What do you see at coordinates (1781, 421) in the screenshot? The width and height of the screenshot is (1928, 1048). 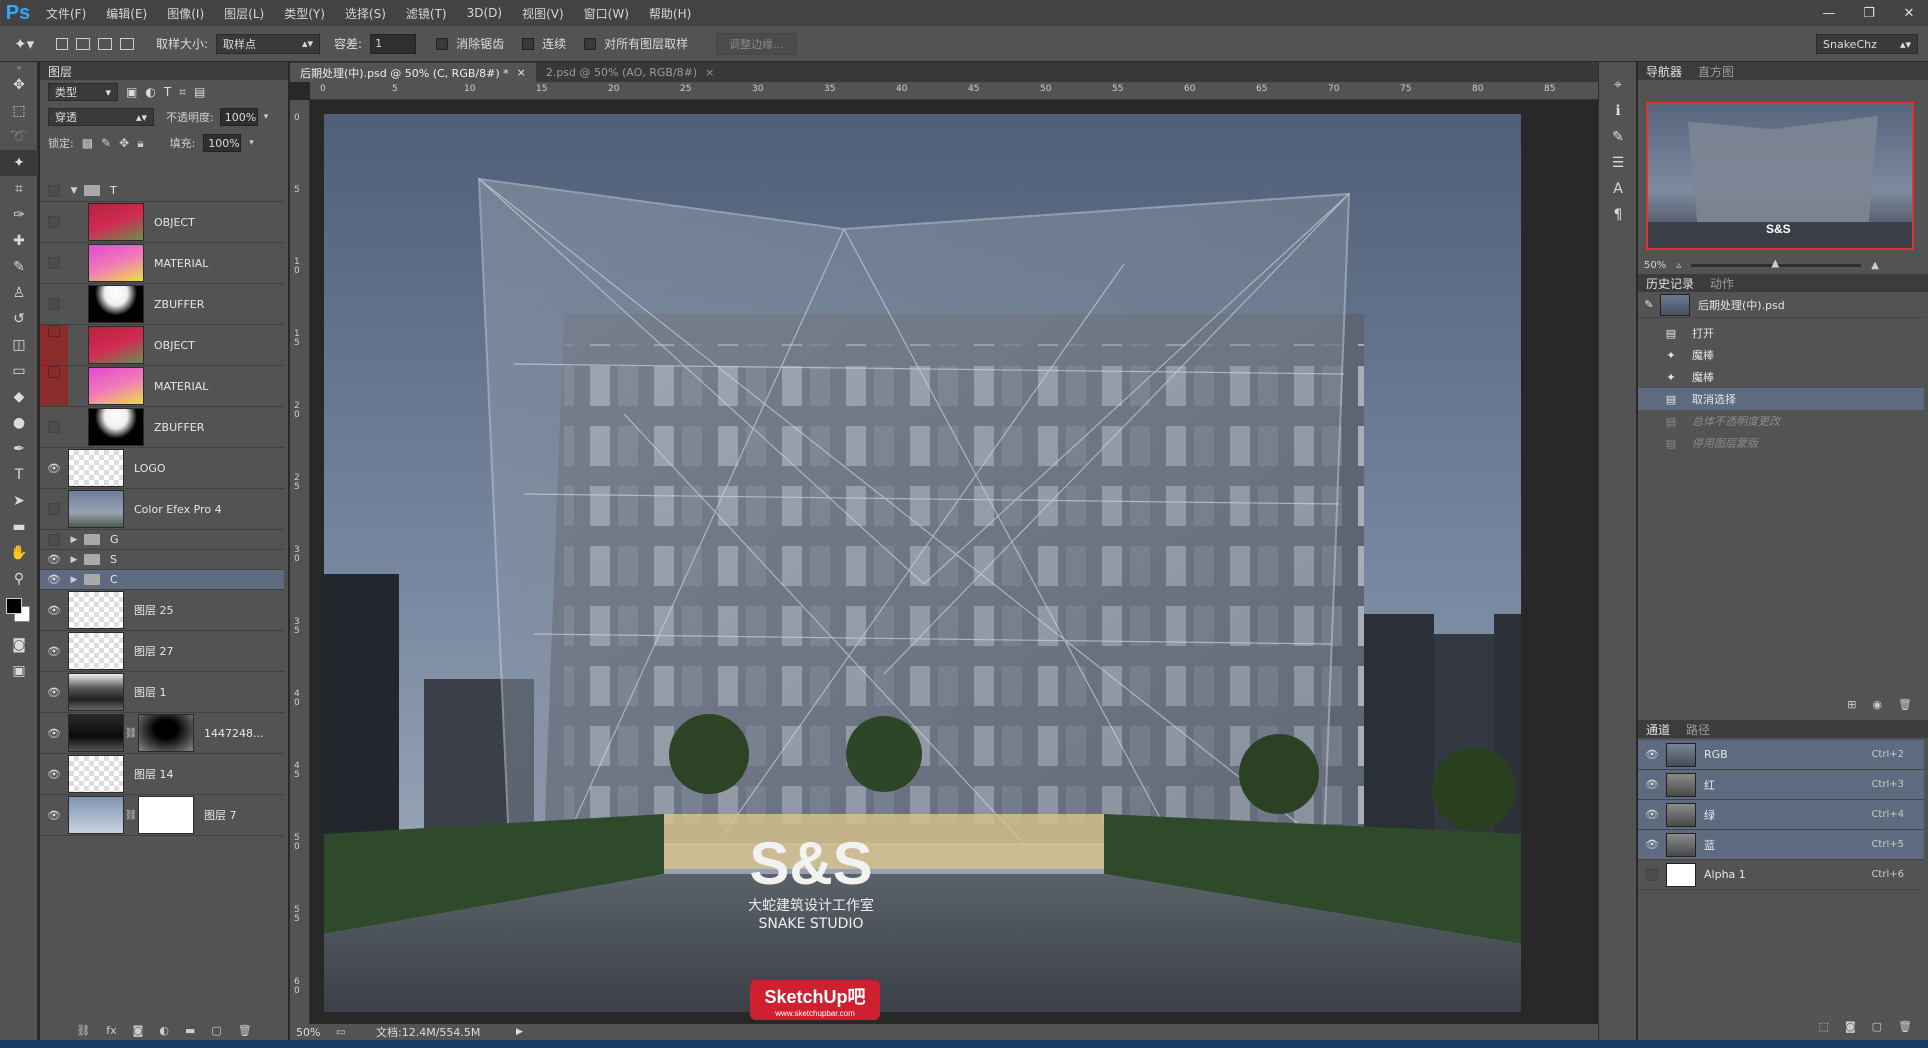 I see `history-step-undone: ▤ 总体不透明度更改` at bounding box center [1781, 421].